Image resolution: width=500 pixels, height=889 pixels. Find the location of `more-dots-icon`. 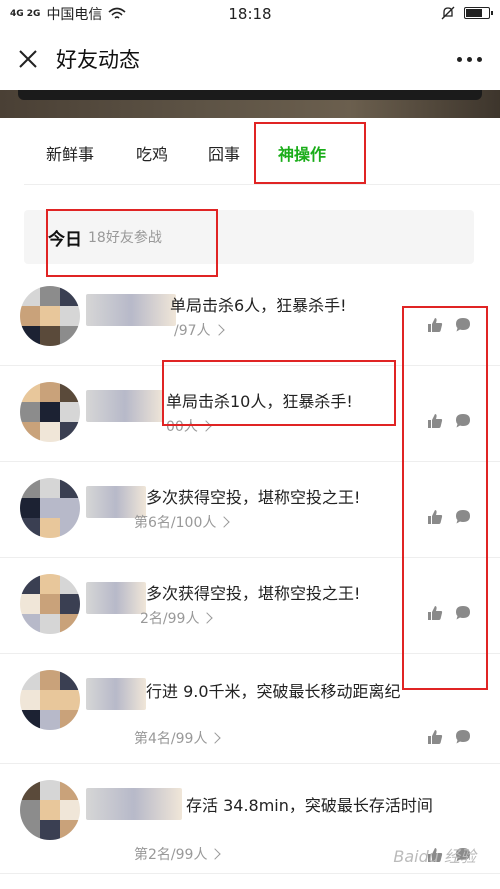

more-dots-icon is located at coordinates (459, 59).